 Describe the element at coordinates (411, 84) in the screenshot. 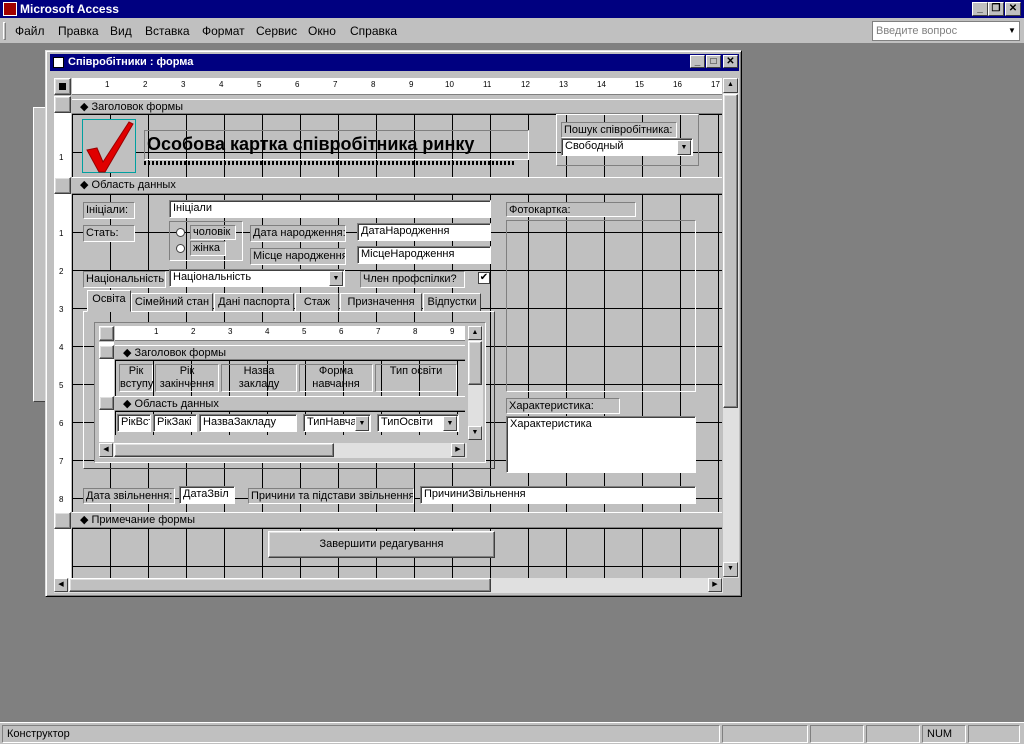

I see `ruler-mark: 9` at that location.